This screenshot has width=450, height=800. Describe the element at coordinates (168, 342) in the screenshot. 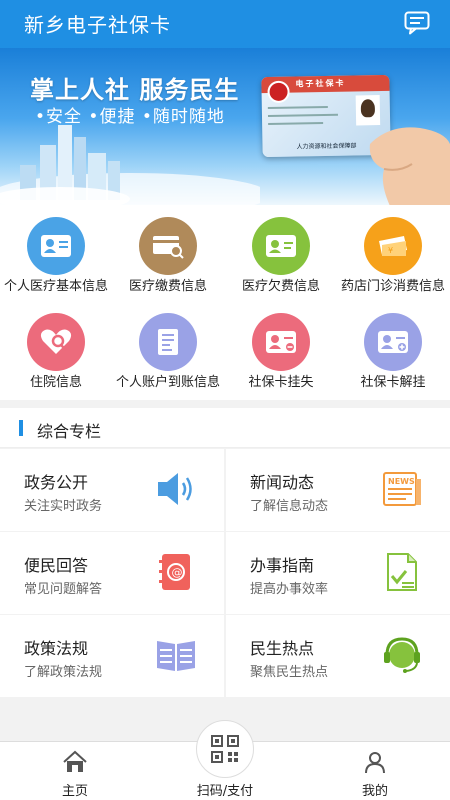

I see `account-document-icon` at that location.